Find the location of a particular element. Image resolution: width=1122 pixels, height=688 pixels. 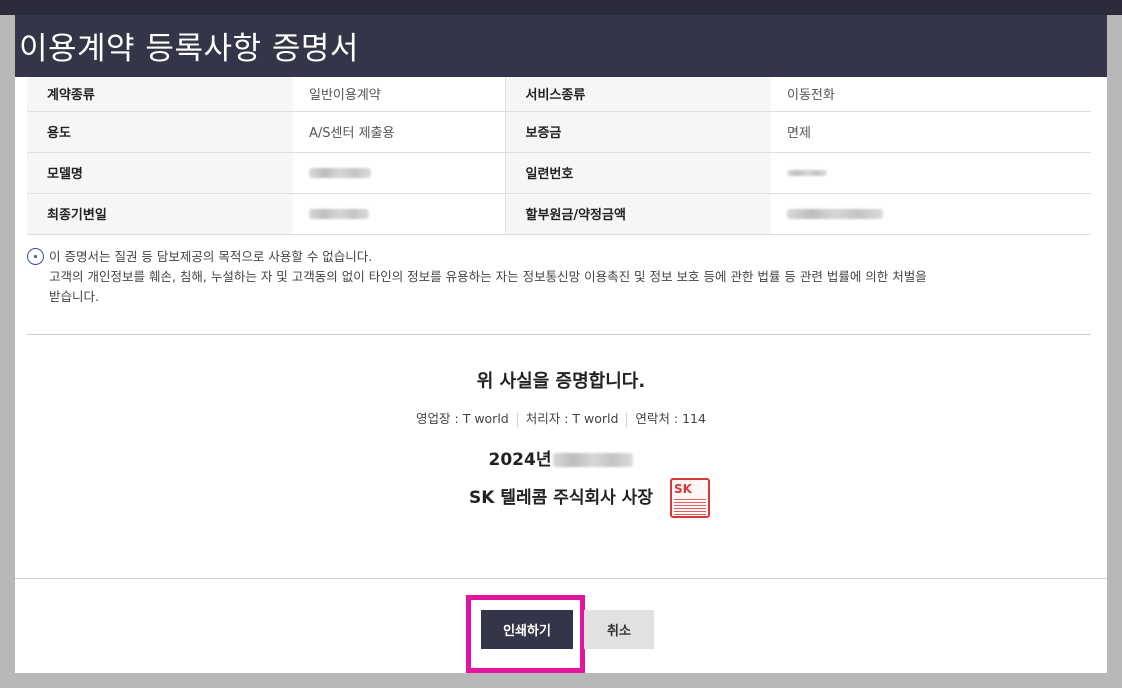

dialog-titlebar: 이용계약 등록사항 증명서 is located at coordinates (561, 46).